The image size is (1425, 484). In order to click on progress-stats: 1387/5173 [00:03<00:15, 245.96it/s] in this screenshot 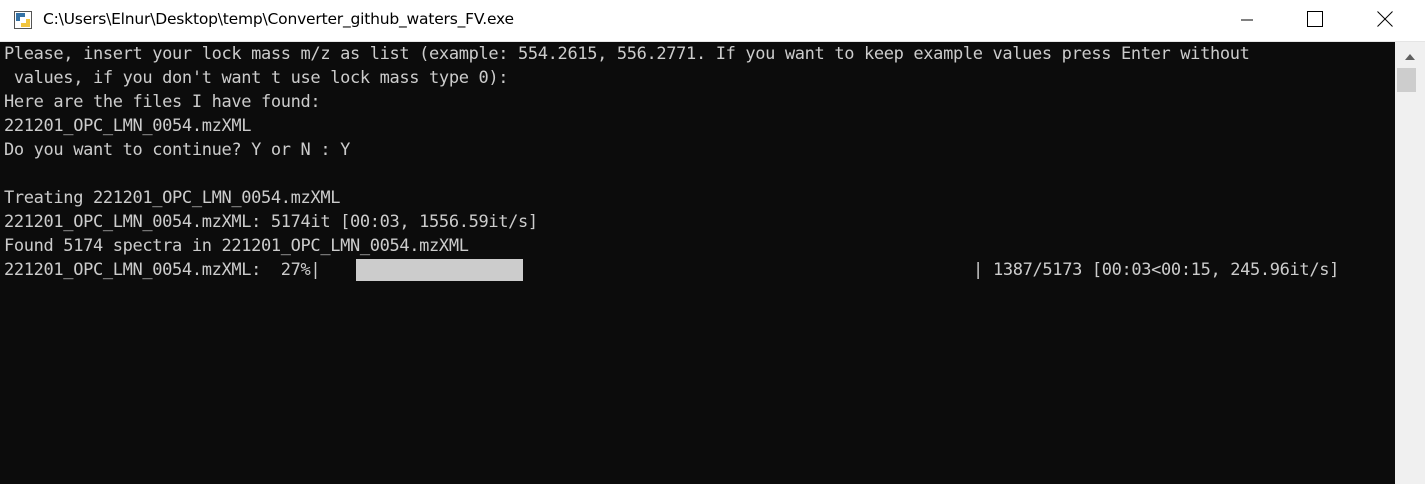, I will do `click(1166, 270)`.